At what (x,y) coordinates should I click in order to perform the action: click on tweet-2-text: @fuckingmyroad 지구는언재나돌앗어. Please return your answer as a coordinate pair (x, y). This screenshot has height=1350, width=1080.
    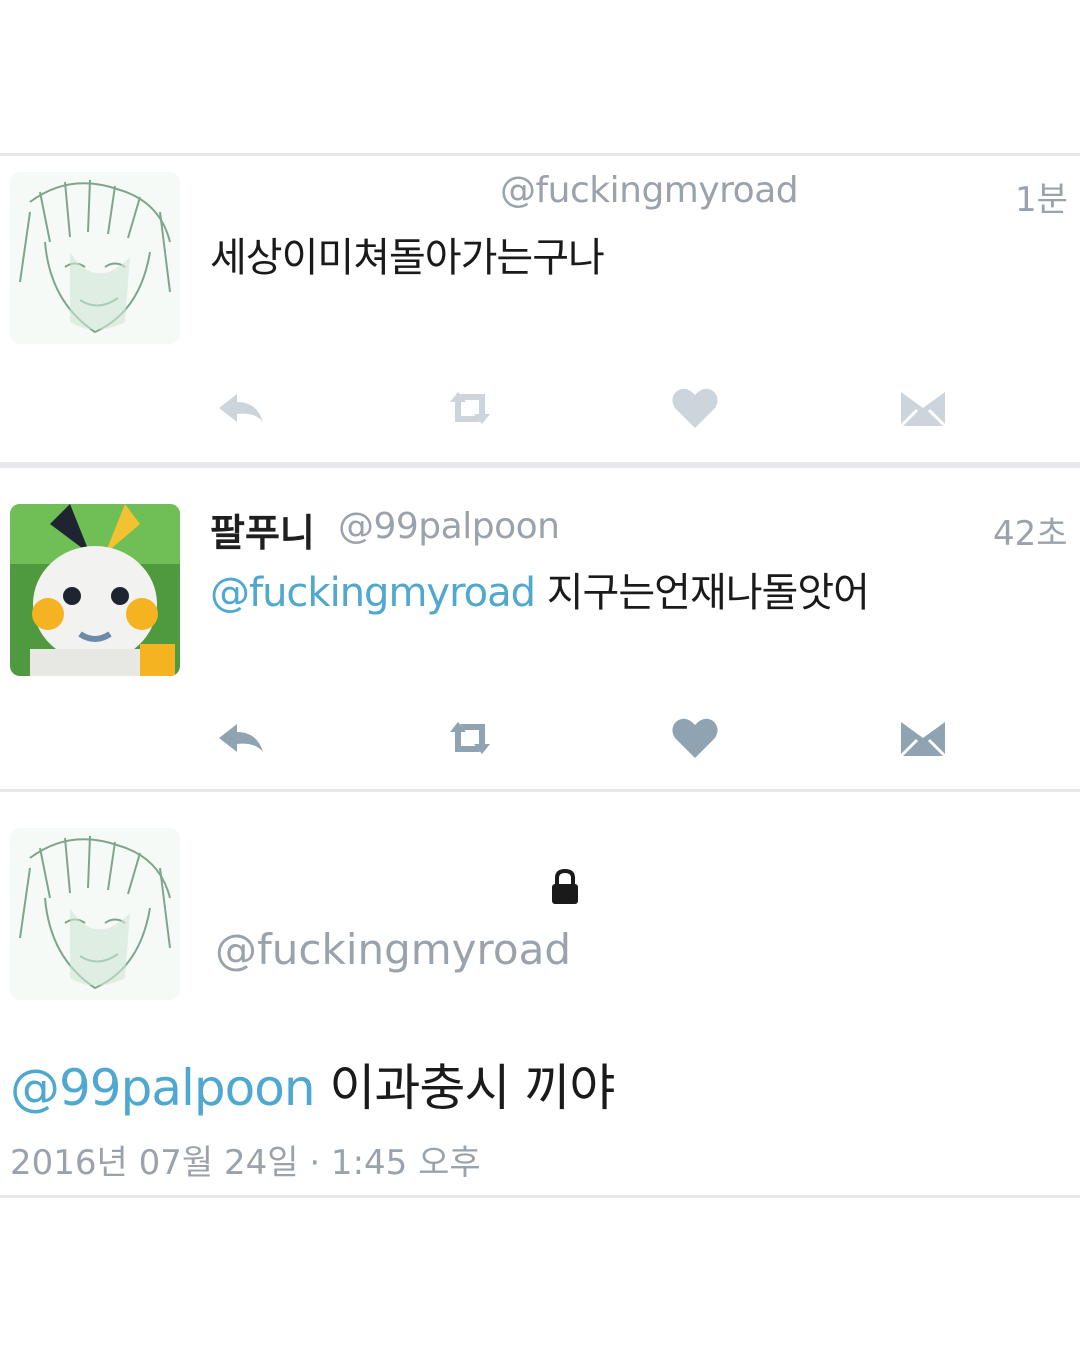
    Looking at the image, I should click on (540, 589).